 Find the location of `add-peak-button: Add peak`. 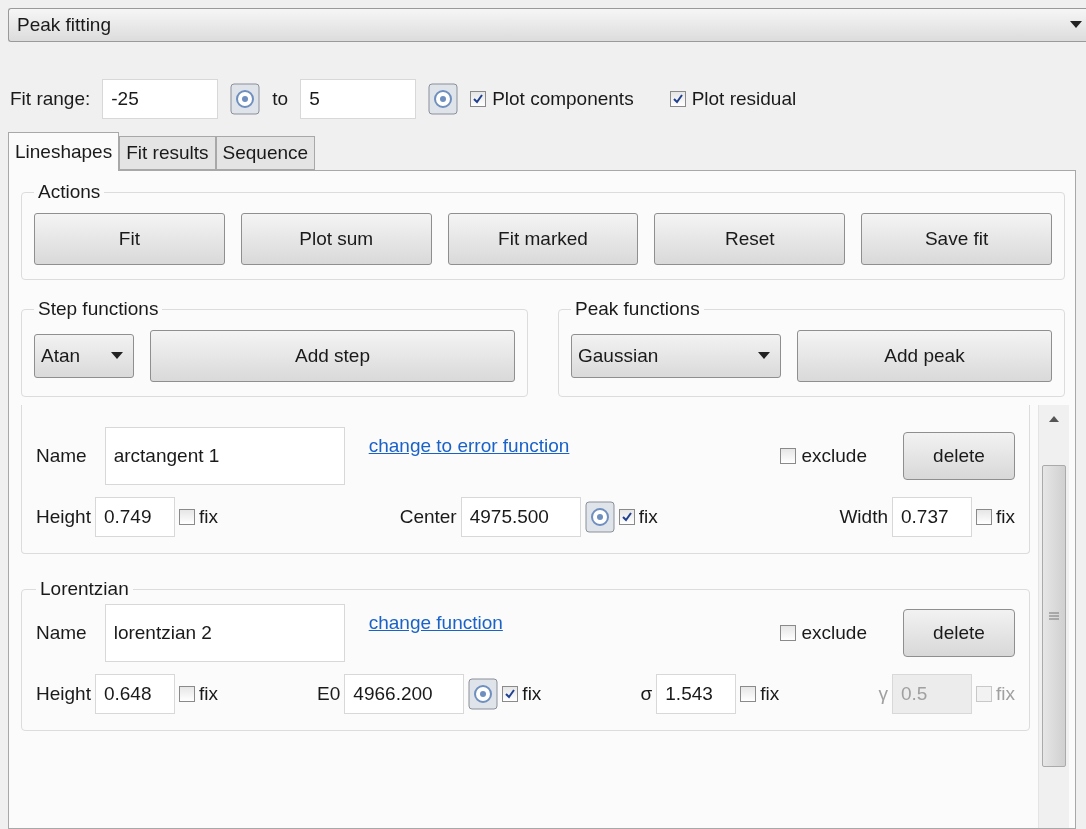

add-peak-button: Add peak is located at coordinates (924, 356).